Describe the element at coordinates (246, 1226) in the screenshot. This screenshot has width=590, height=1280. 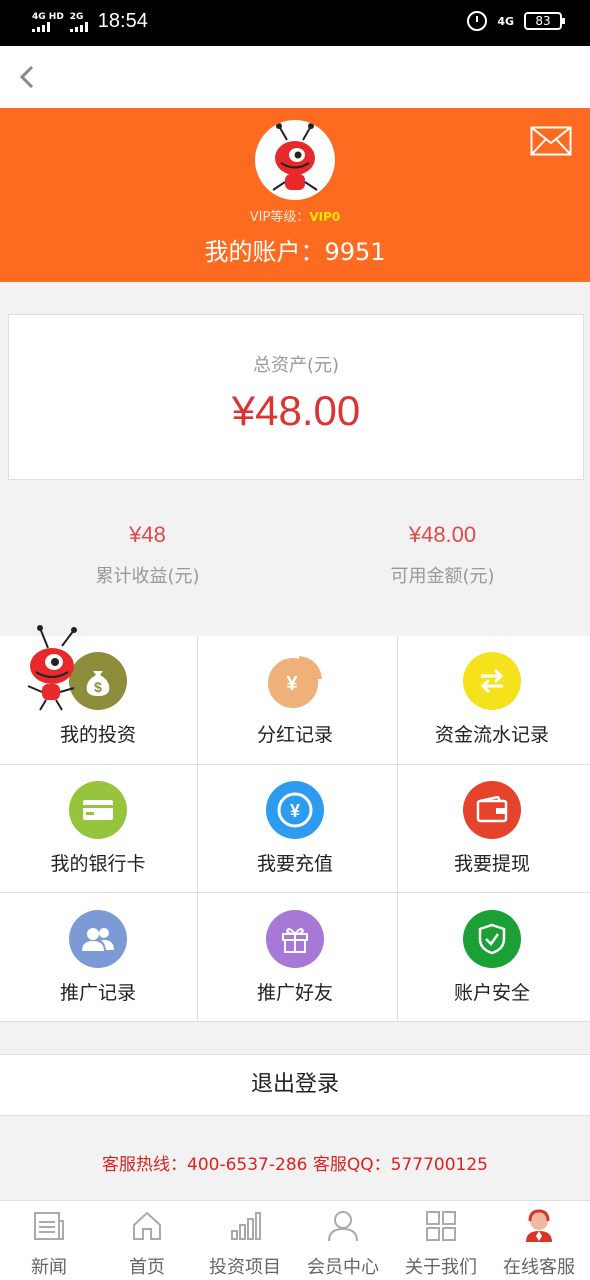
I see `bar-chart-icon` at that location.